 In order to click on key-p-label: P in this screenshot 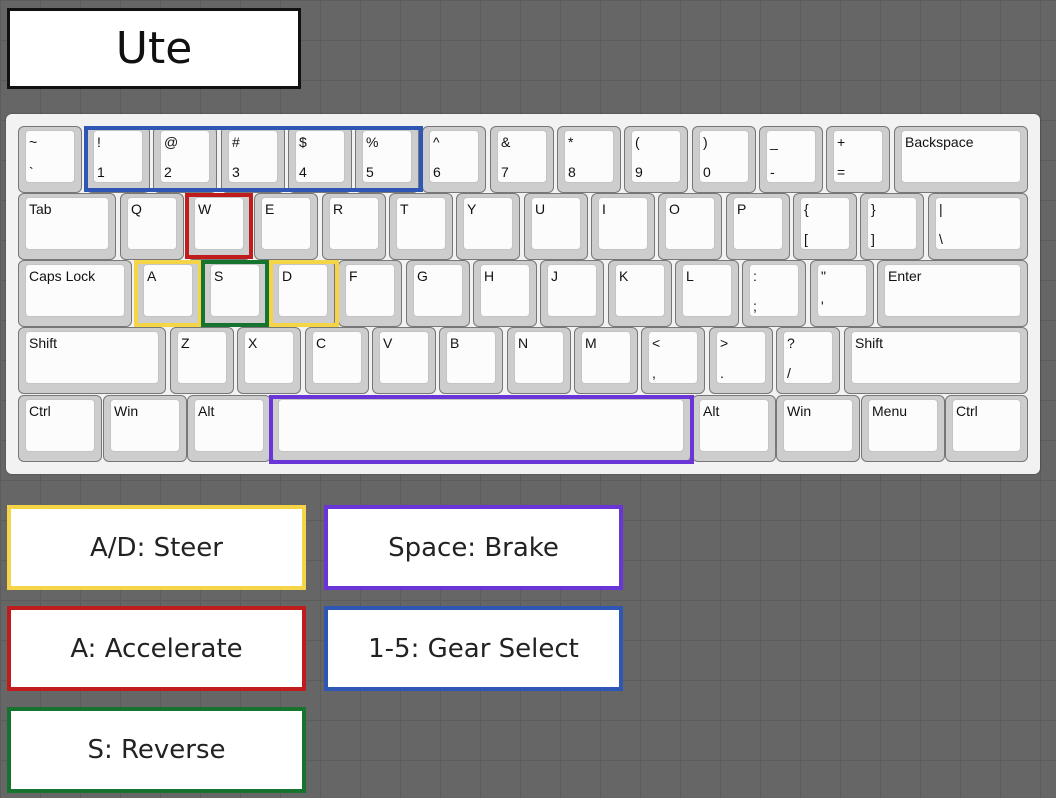, I will do `click(742, 209)`.